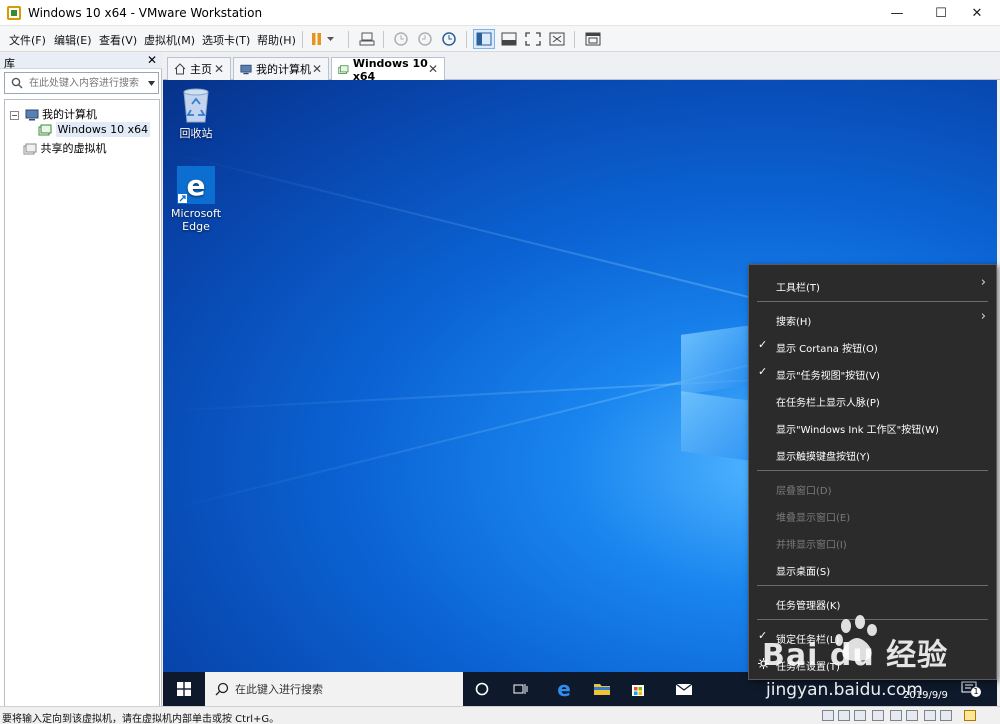 This screenshot has height=724, width=1000. What do you see at coordinates (449, 39) in the screenshot?
I see `snapshot-manager-icon` at bounding box center [449, 39].